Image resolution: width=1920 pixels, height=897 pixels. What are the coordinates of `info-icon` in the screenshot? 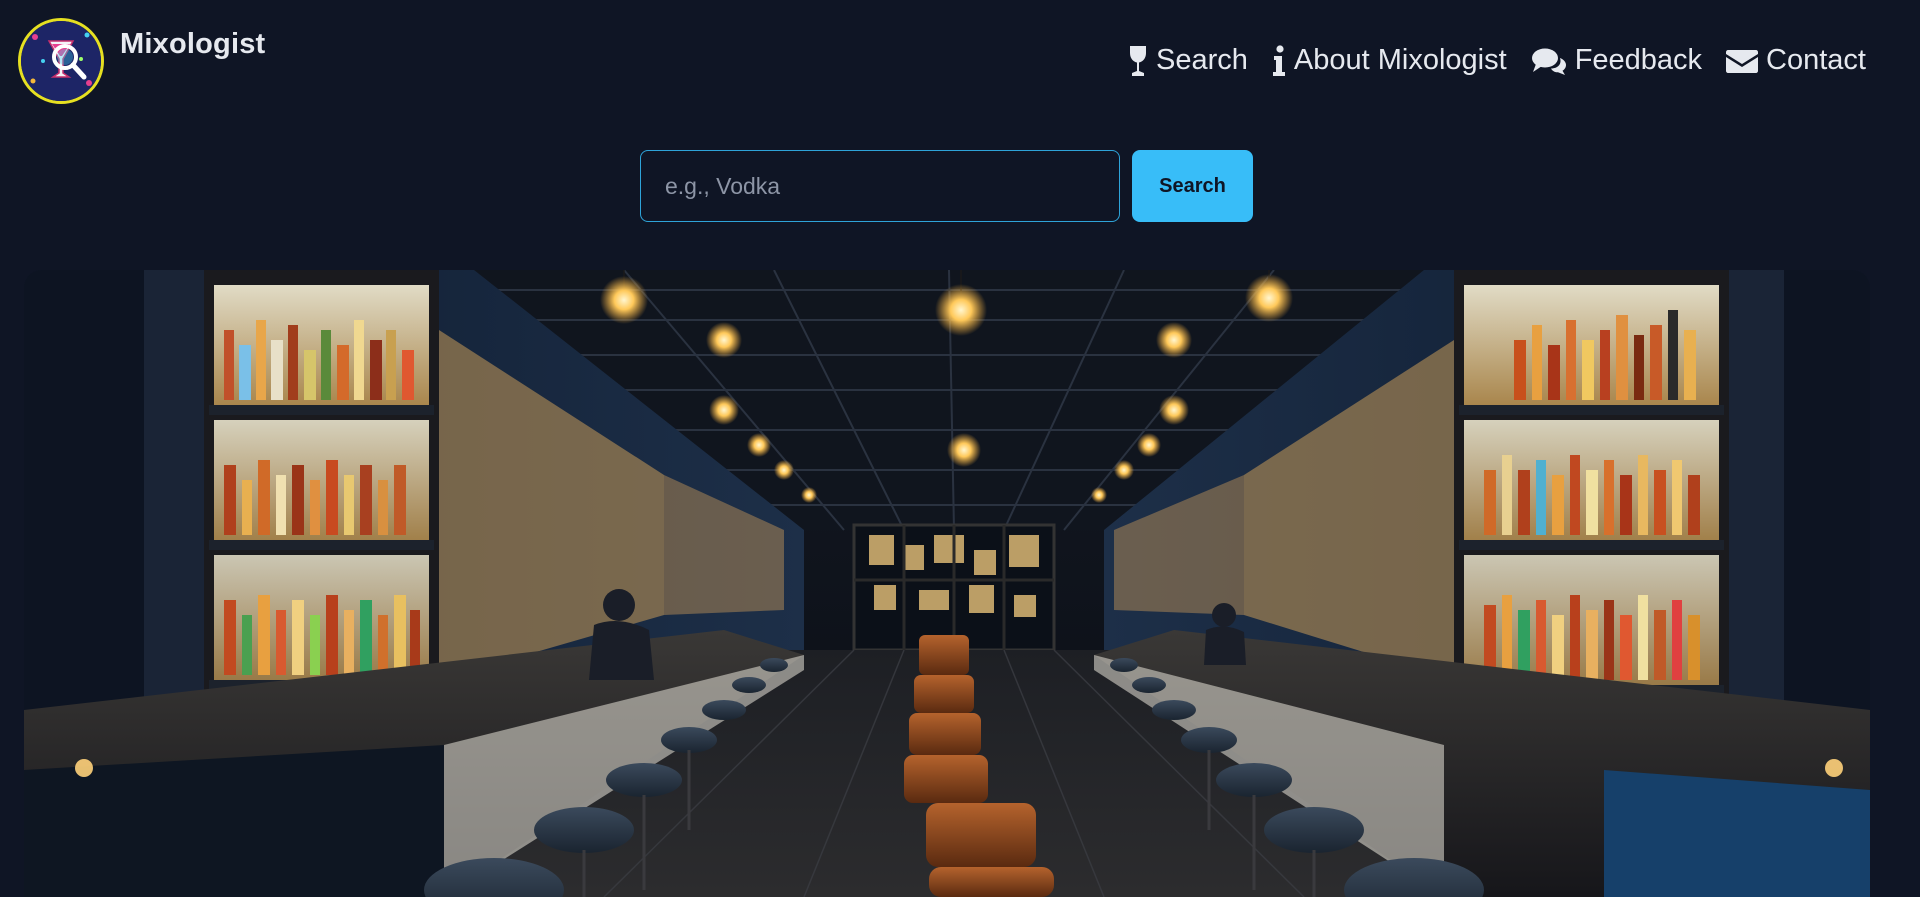 It's located at (1278, 60).